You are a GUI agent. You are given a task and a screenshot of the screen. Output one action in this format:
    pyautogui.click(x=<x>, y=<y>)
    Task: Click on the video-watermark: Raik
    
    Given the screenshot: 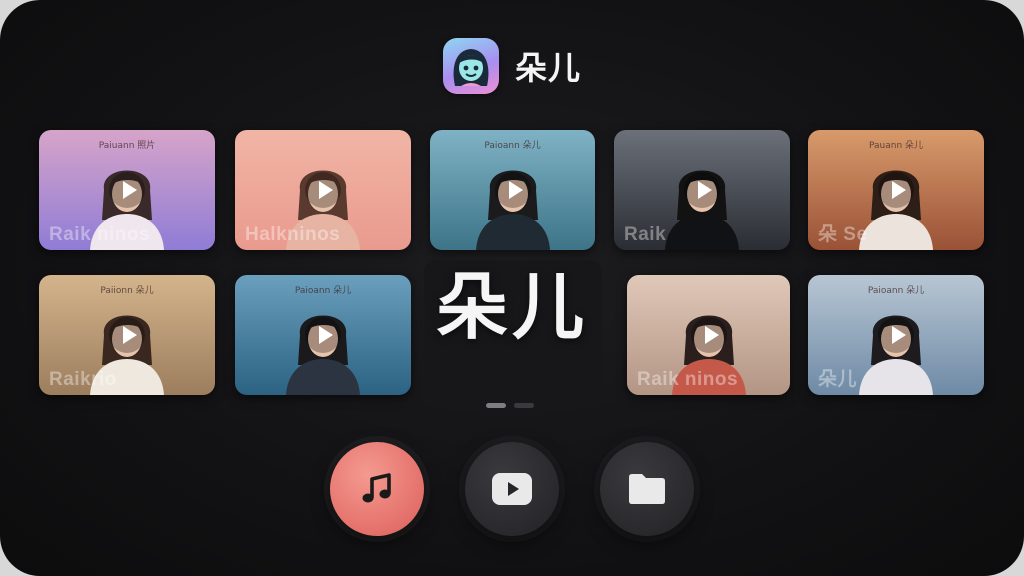 What is the action you would take?
    pyautogui.click(x=645, y=234)
    